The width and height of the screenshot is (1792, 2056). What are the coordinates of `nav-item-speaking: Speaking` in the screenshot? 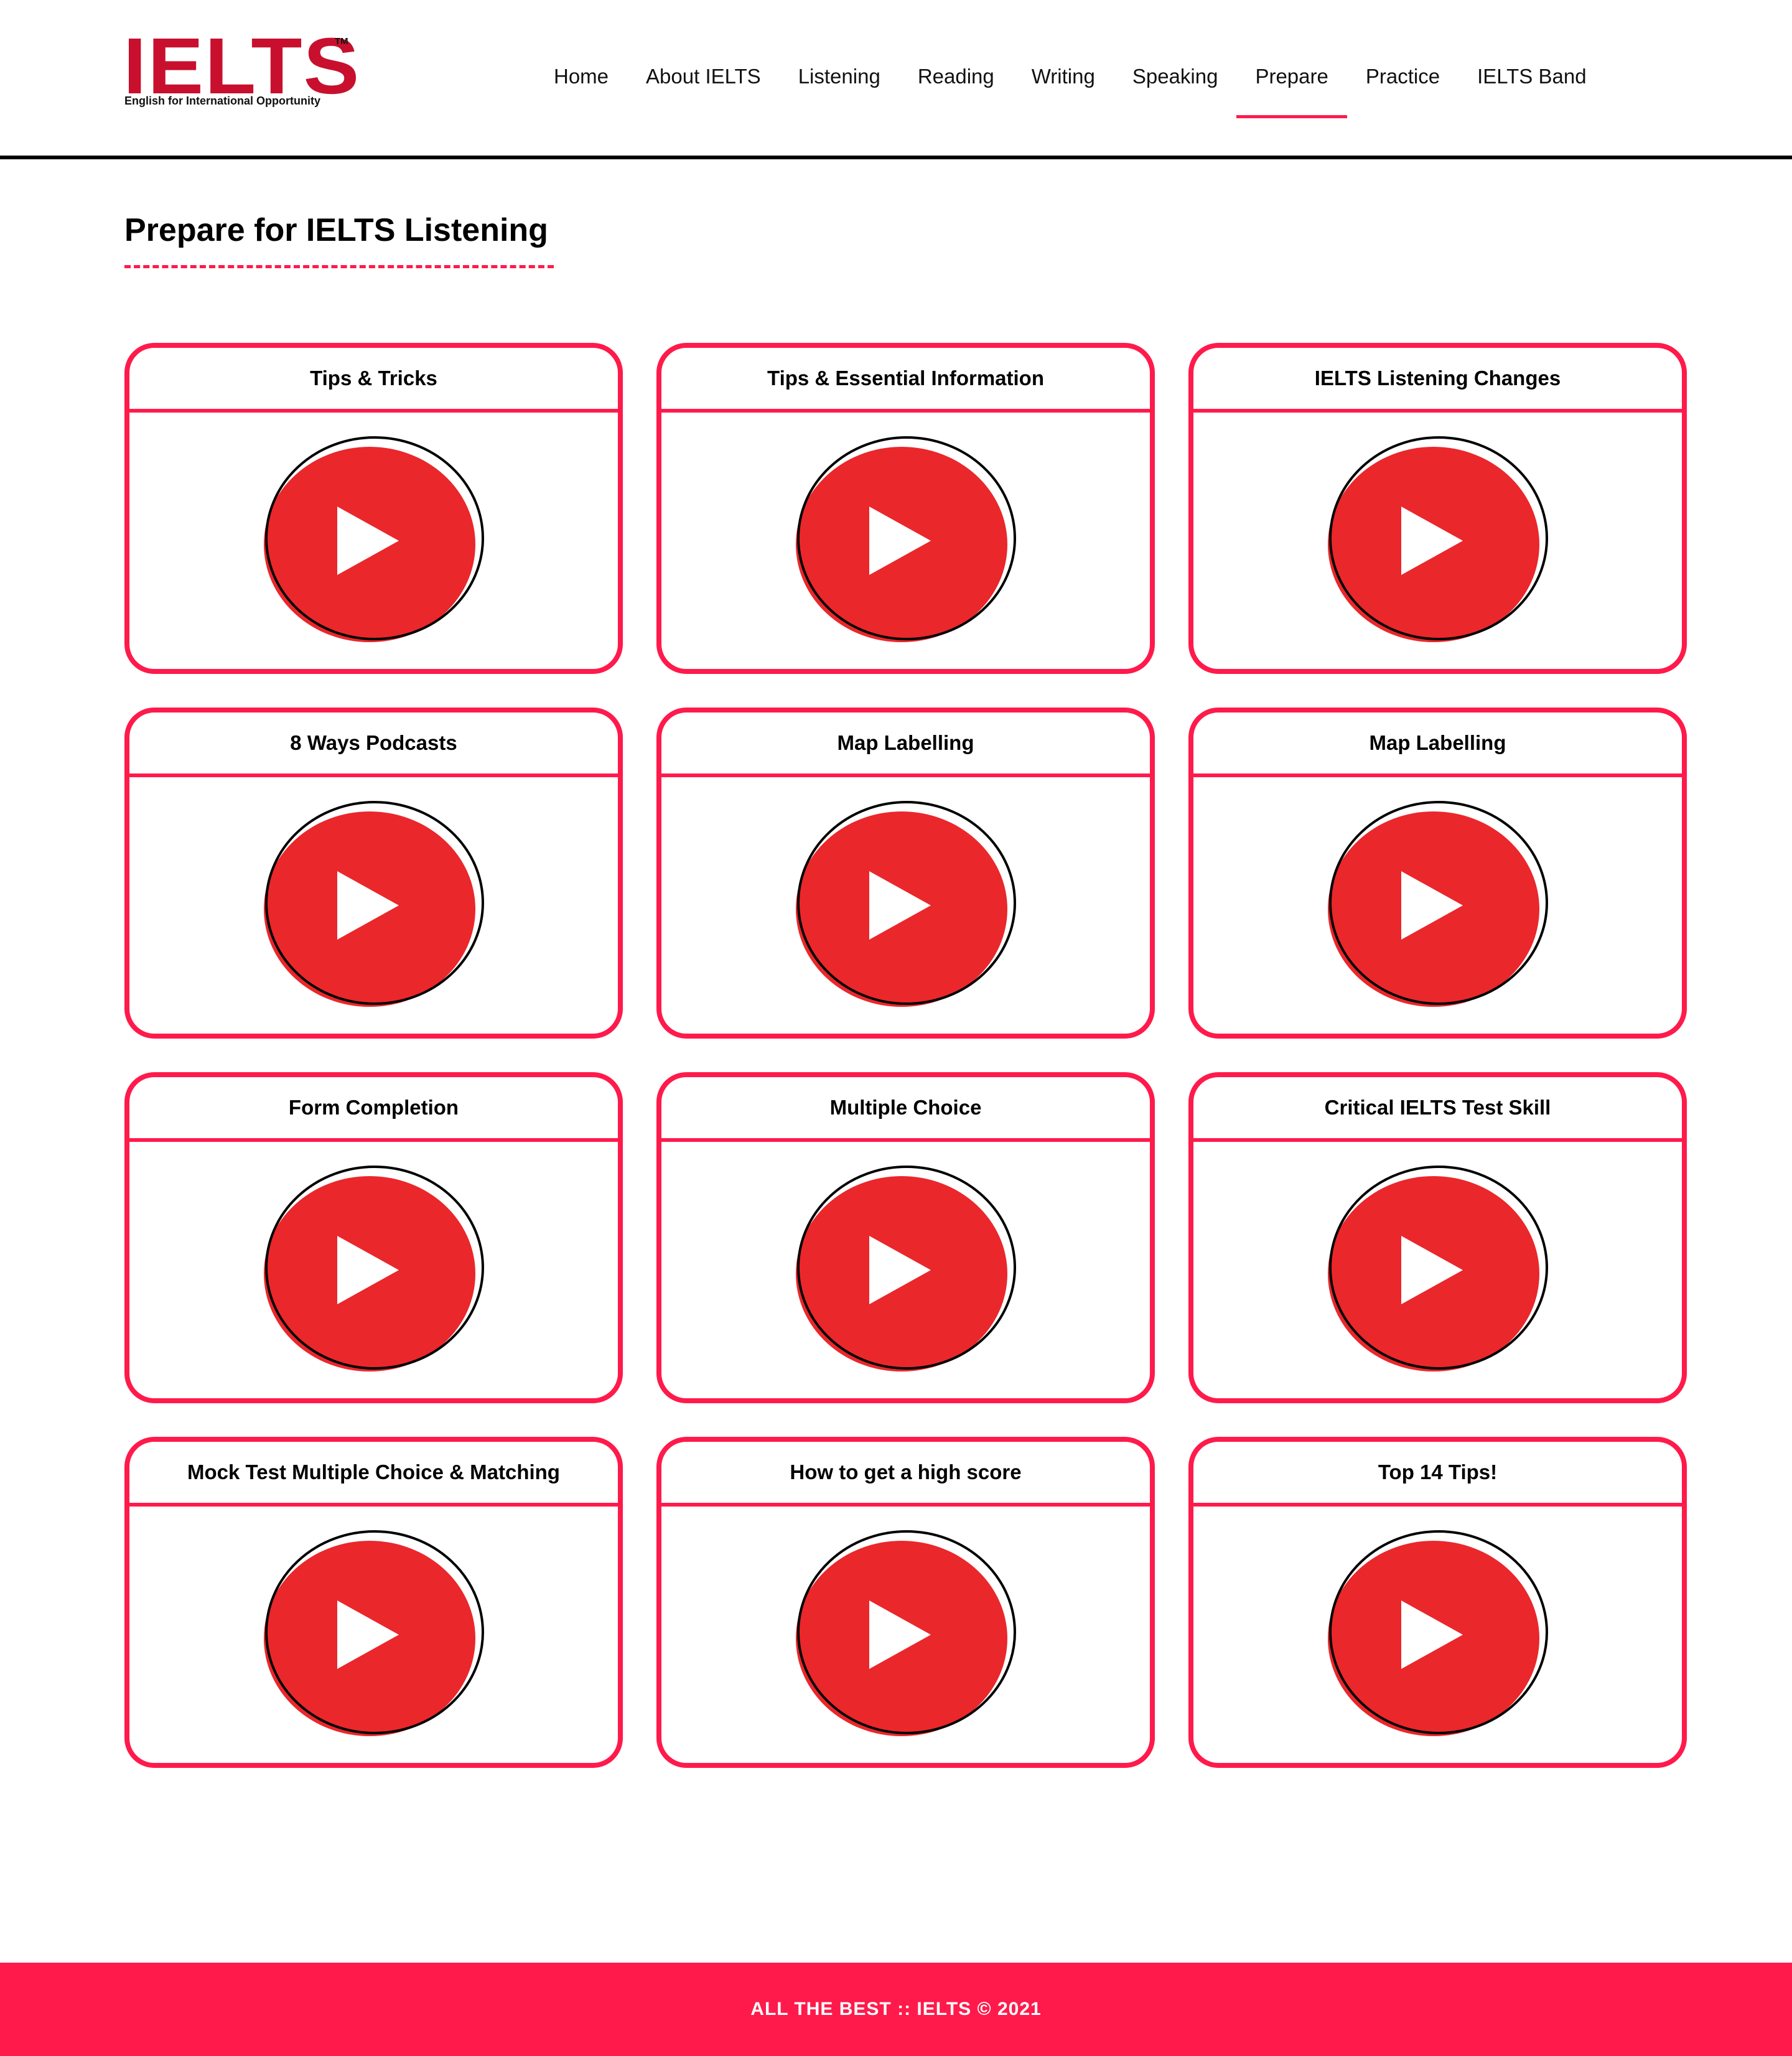 It's located at (1175, 87).